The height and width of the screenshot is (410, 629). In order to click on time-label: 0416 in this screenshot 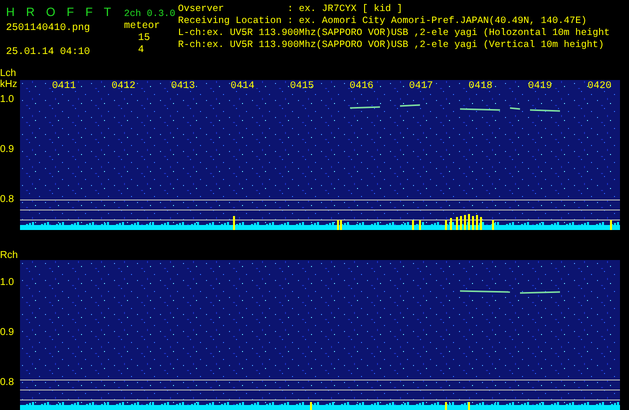, I will do `click(362, 87)`.